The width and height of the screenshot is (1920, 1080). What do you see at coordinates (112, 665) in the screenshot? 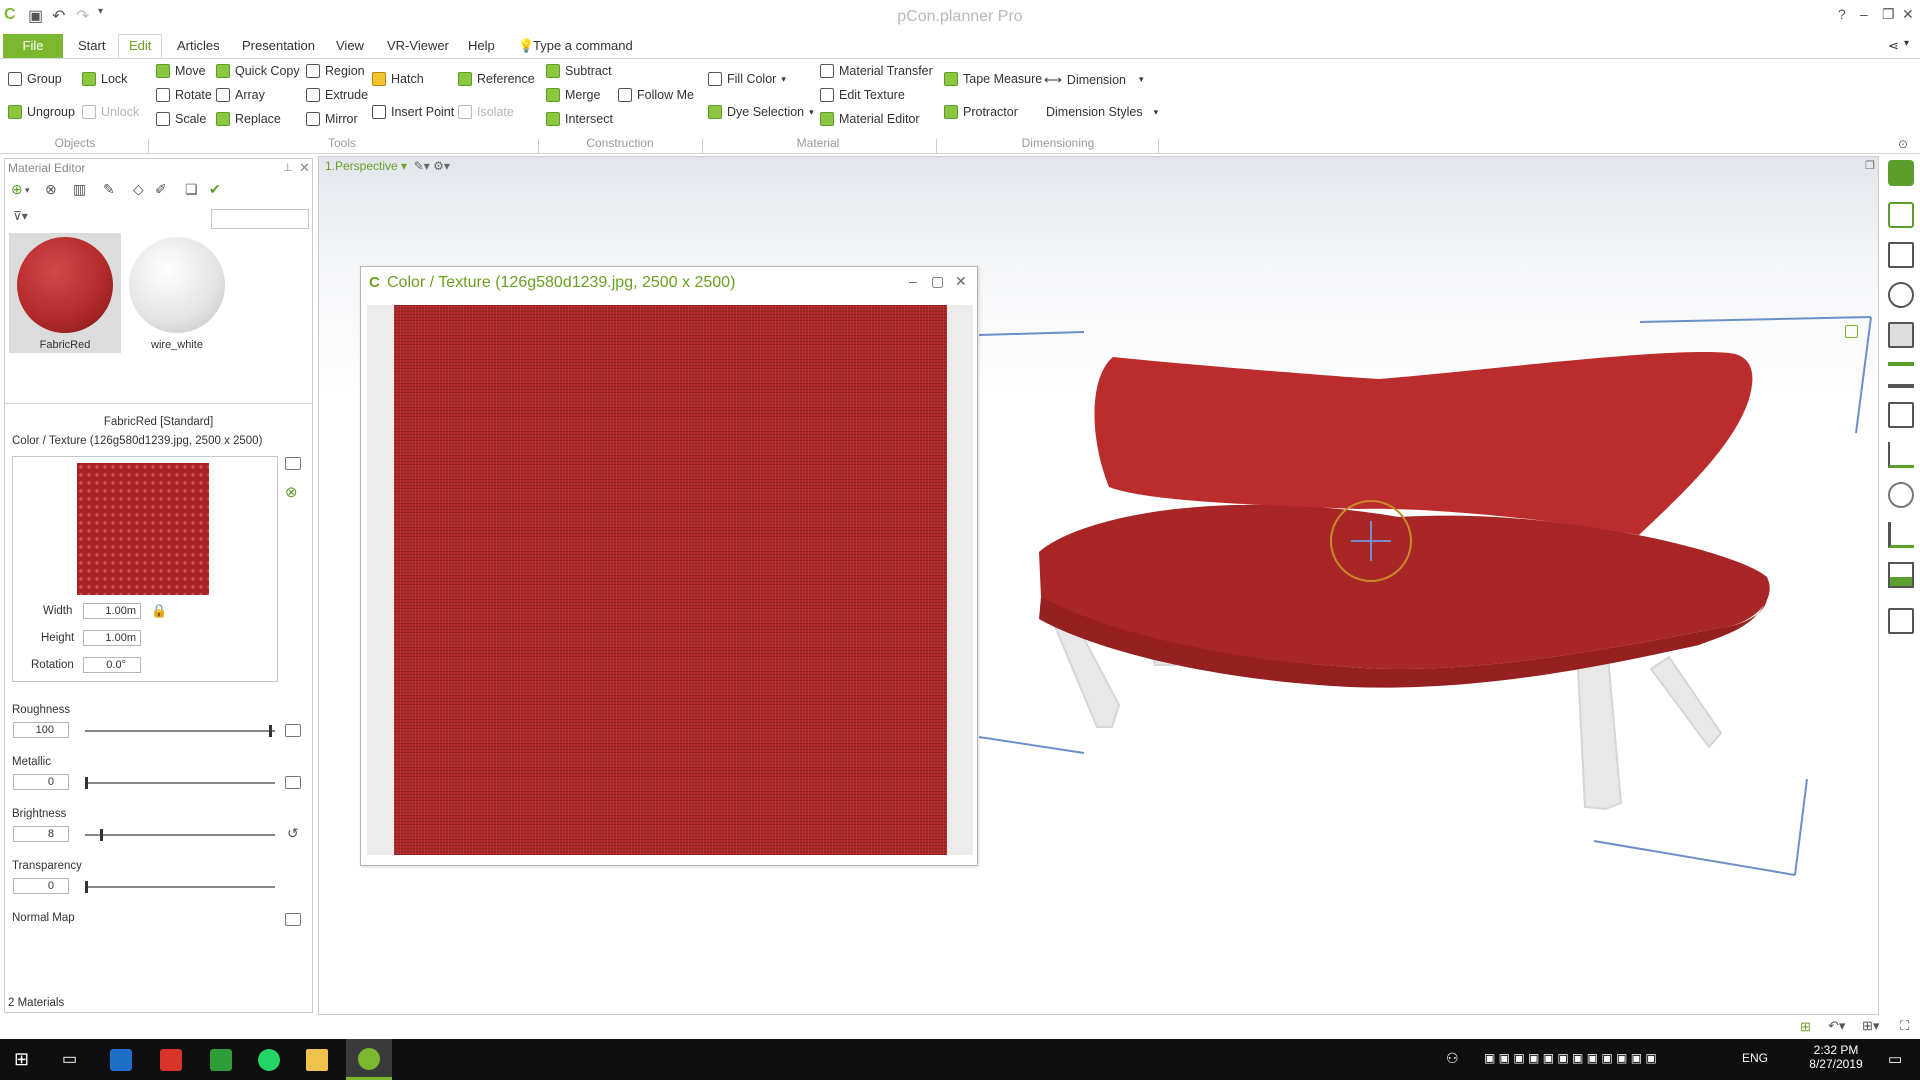
I see `rotation-stepper: 0.0°` at bounding box center [112, 665].